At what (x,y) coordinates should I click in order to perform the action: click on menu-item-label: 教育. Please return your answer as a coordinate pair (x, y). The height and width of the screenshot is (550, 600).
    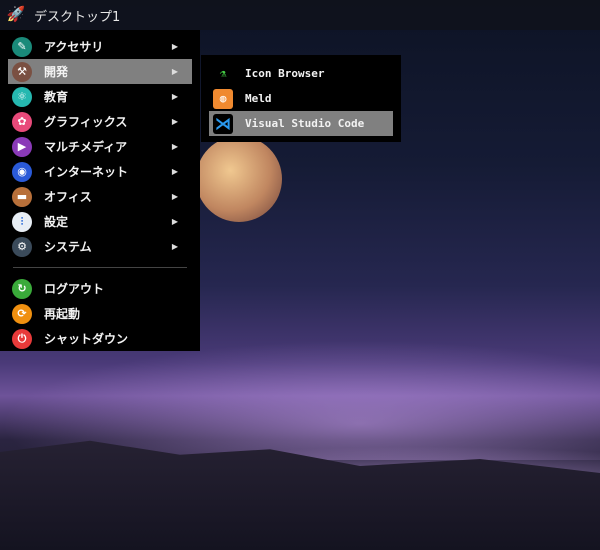
    Looking at the image, I should click on (56, 97).